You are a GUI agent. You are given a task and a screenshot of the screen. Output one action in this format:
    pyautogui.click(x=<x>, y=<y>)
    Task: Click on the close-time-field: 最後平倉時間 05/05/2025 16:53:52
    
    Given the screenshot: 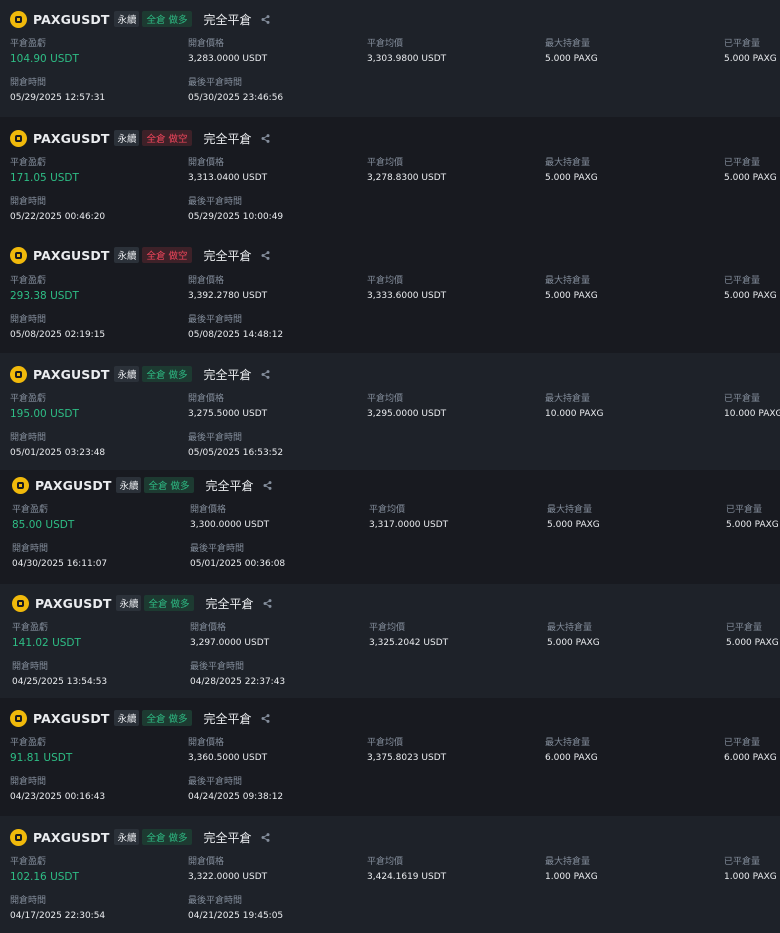 What is the action you would take?
    pyautogui.click(x=236, y=445)
    